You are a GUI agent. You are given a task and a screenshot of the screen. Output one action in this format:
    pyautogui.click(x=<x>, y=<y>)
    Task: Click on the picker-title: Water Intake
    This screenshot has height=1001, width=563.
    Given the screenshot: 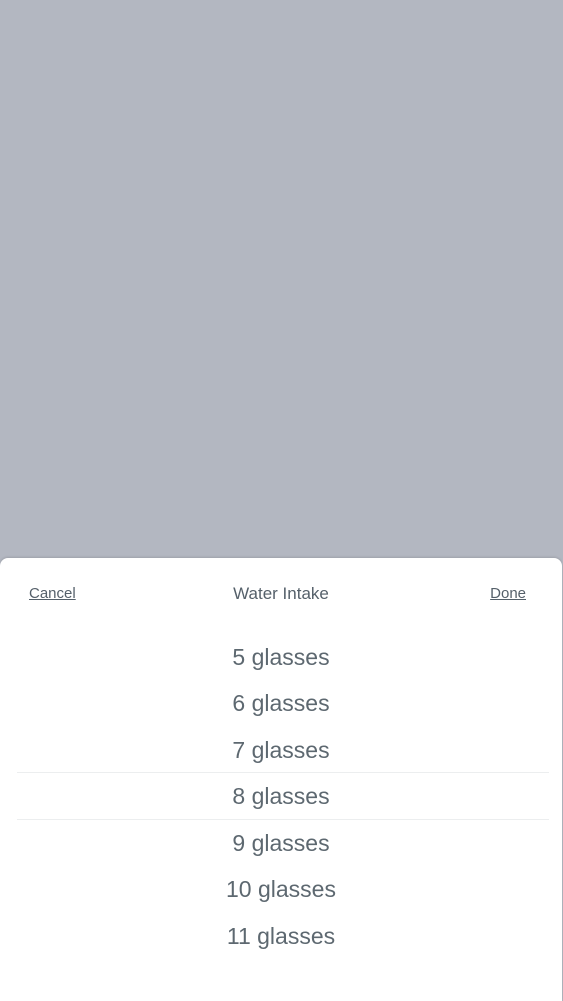 What is the action you would take?
    pyautogui.click(x=281, y=593)
    